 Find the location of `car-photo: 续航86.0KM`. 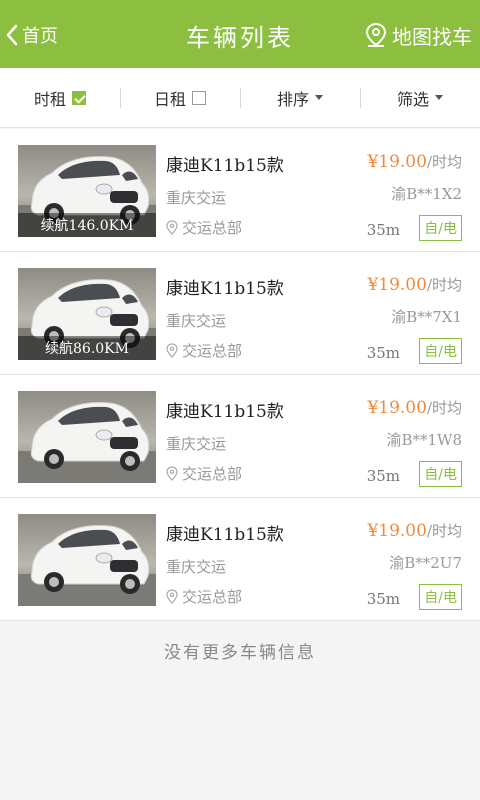

car-photo: 续航86.0KM is located at coordinates (87, 314).